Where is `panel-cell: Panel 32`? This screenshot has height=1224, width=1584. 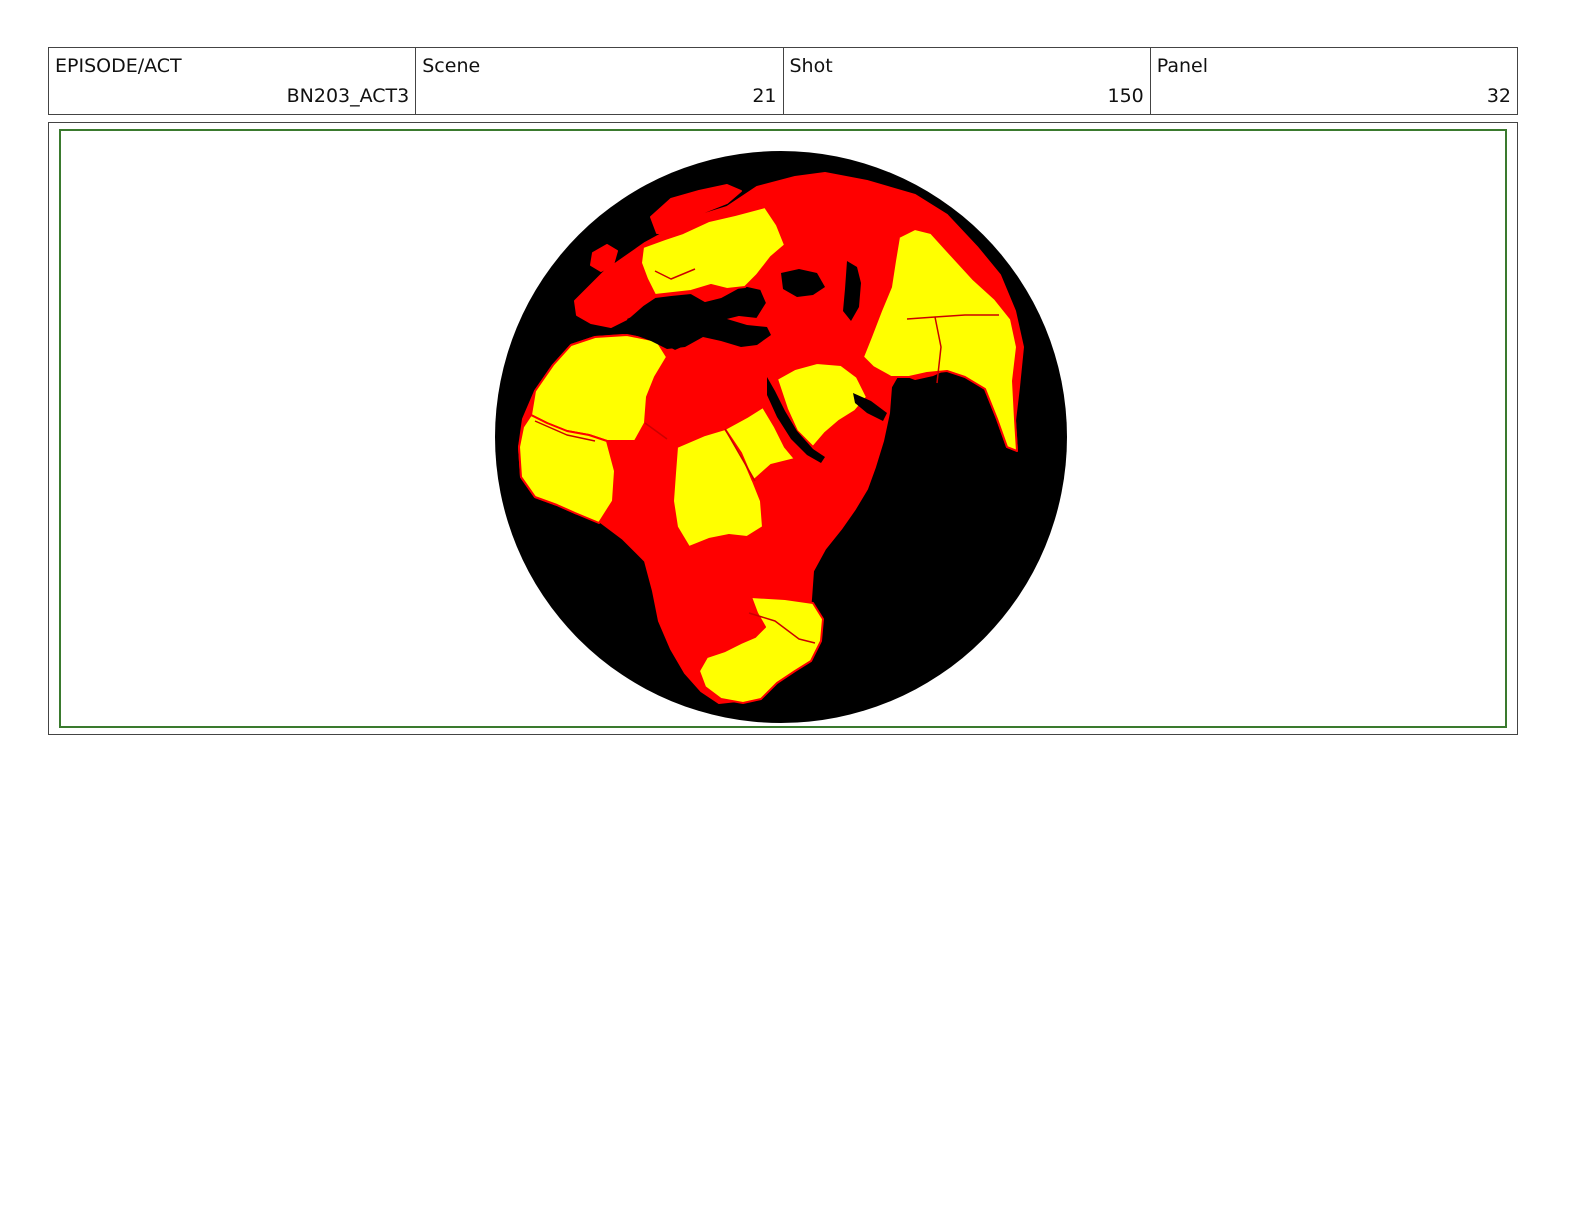 panel-cell: Panel 32 is located at coordinates (1334, 81).